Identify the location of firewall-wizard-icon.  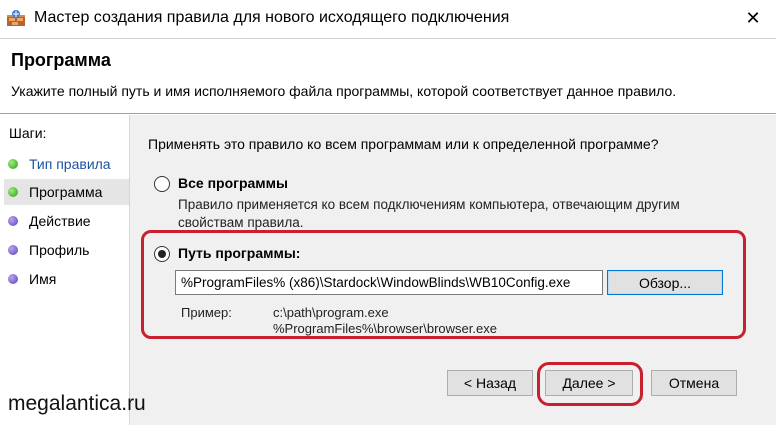
(16, 18).